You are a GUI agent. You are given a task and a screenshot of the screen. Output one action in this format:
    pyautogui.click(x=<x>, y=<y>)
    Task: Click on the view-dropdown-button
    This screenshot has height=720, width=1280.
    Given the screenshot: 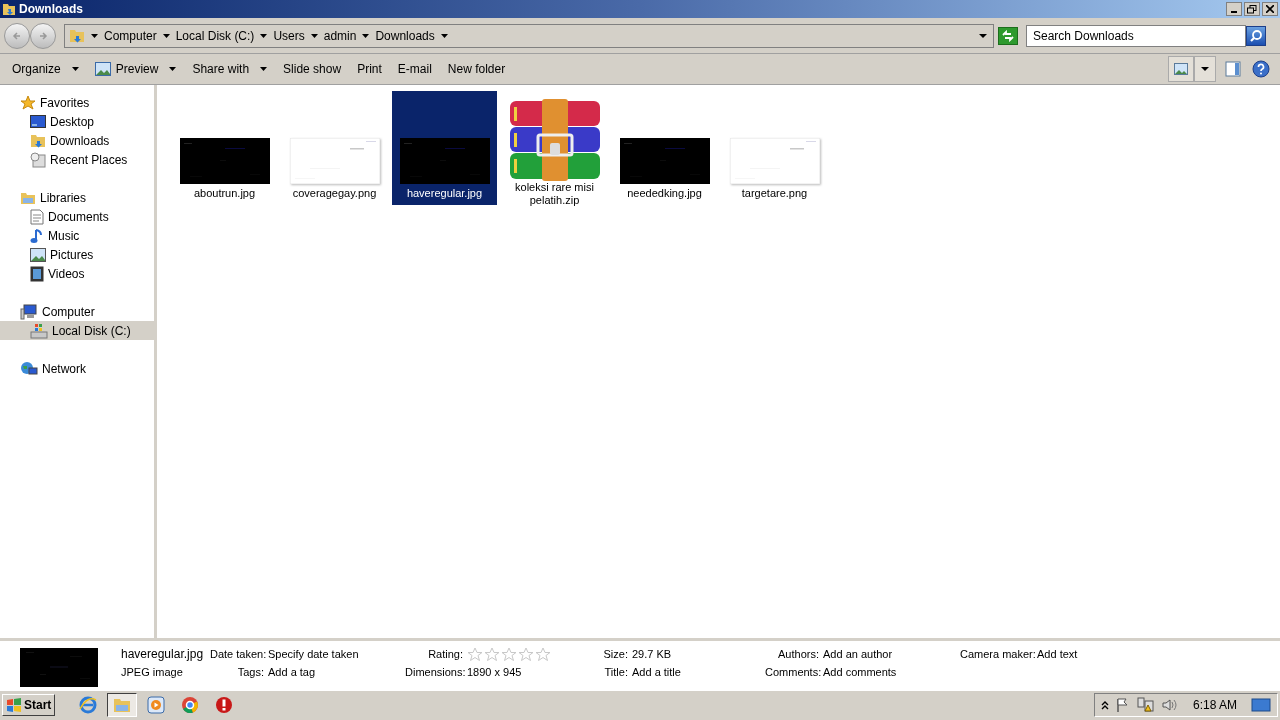 What is the action you would take?
    pyautogui.click(x=1205, y=69)
    